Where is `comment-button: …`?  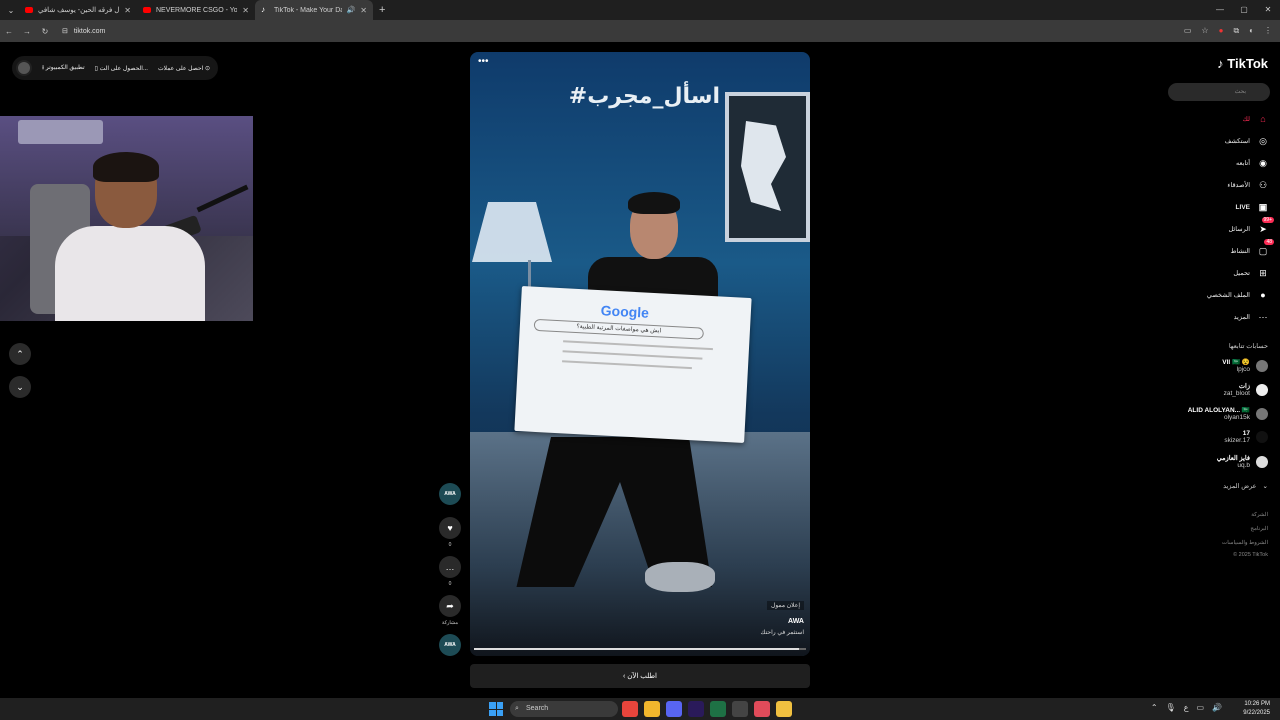
comment-button: … is located at coordinates (450, 567).